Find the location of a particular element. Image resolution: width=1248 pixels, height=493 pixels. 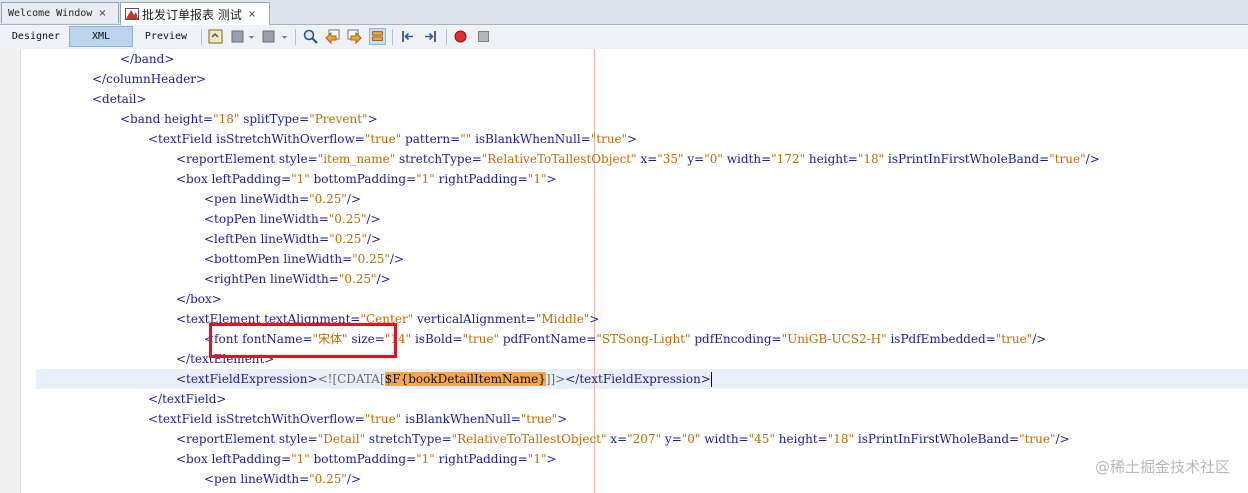

line-gutter is located at coordinates (10, 271).